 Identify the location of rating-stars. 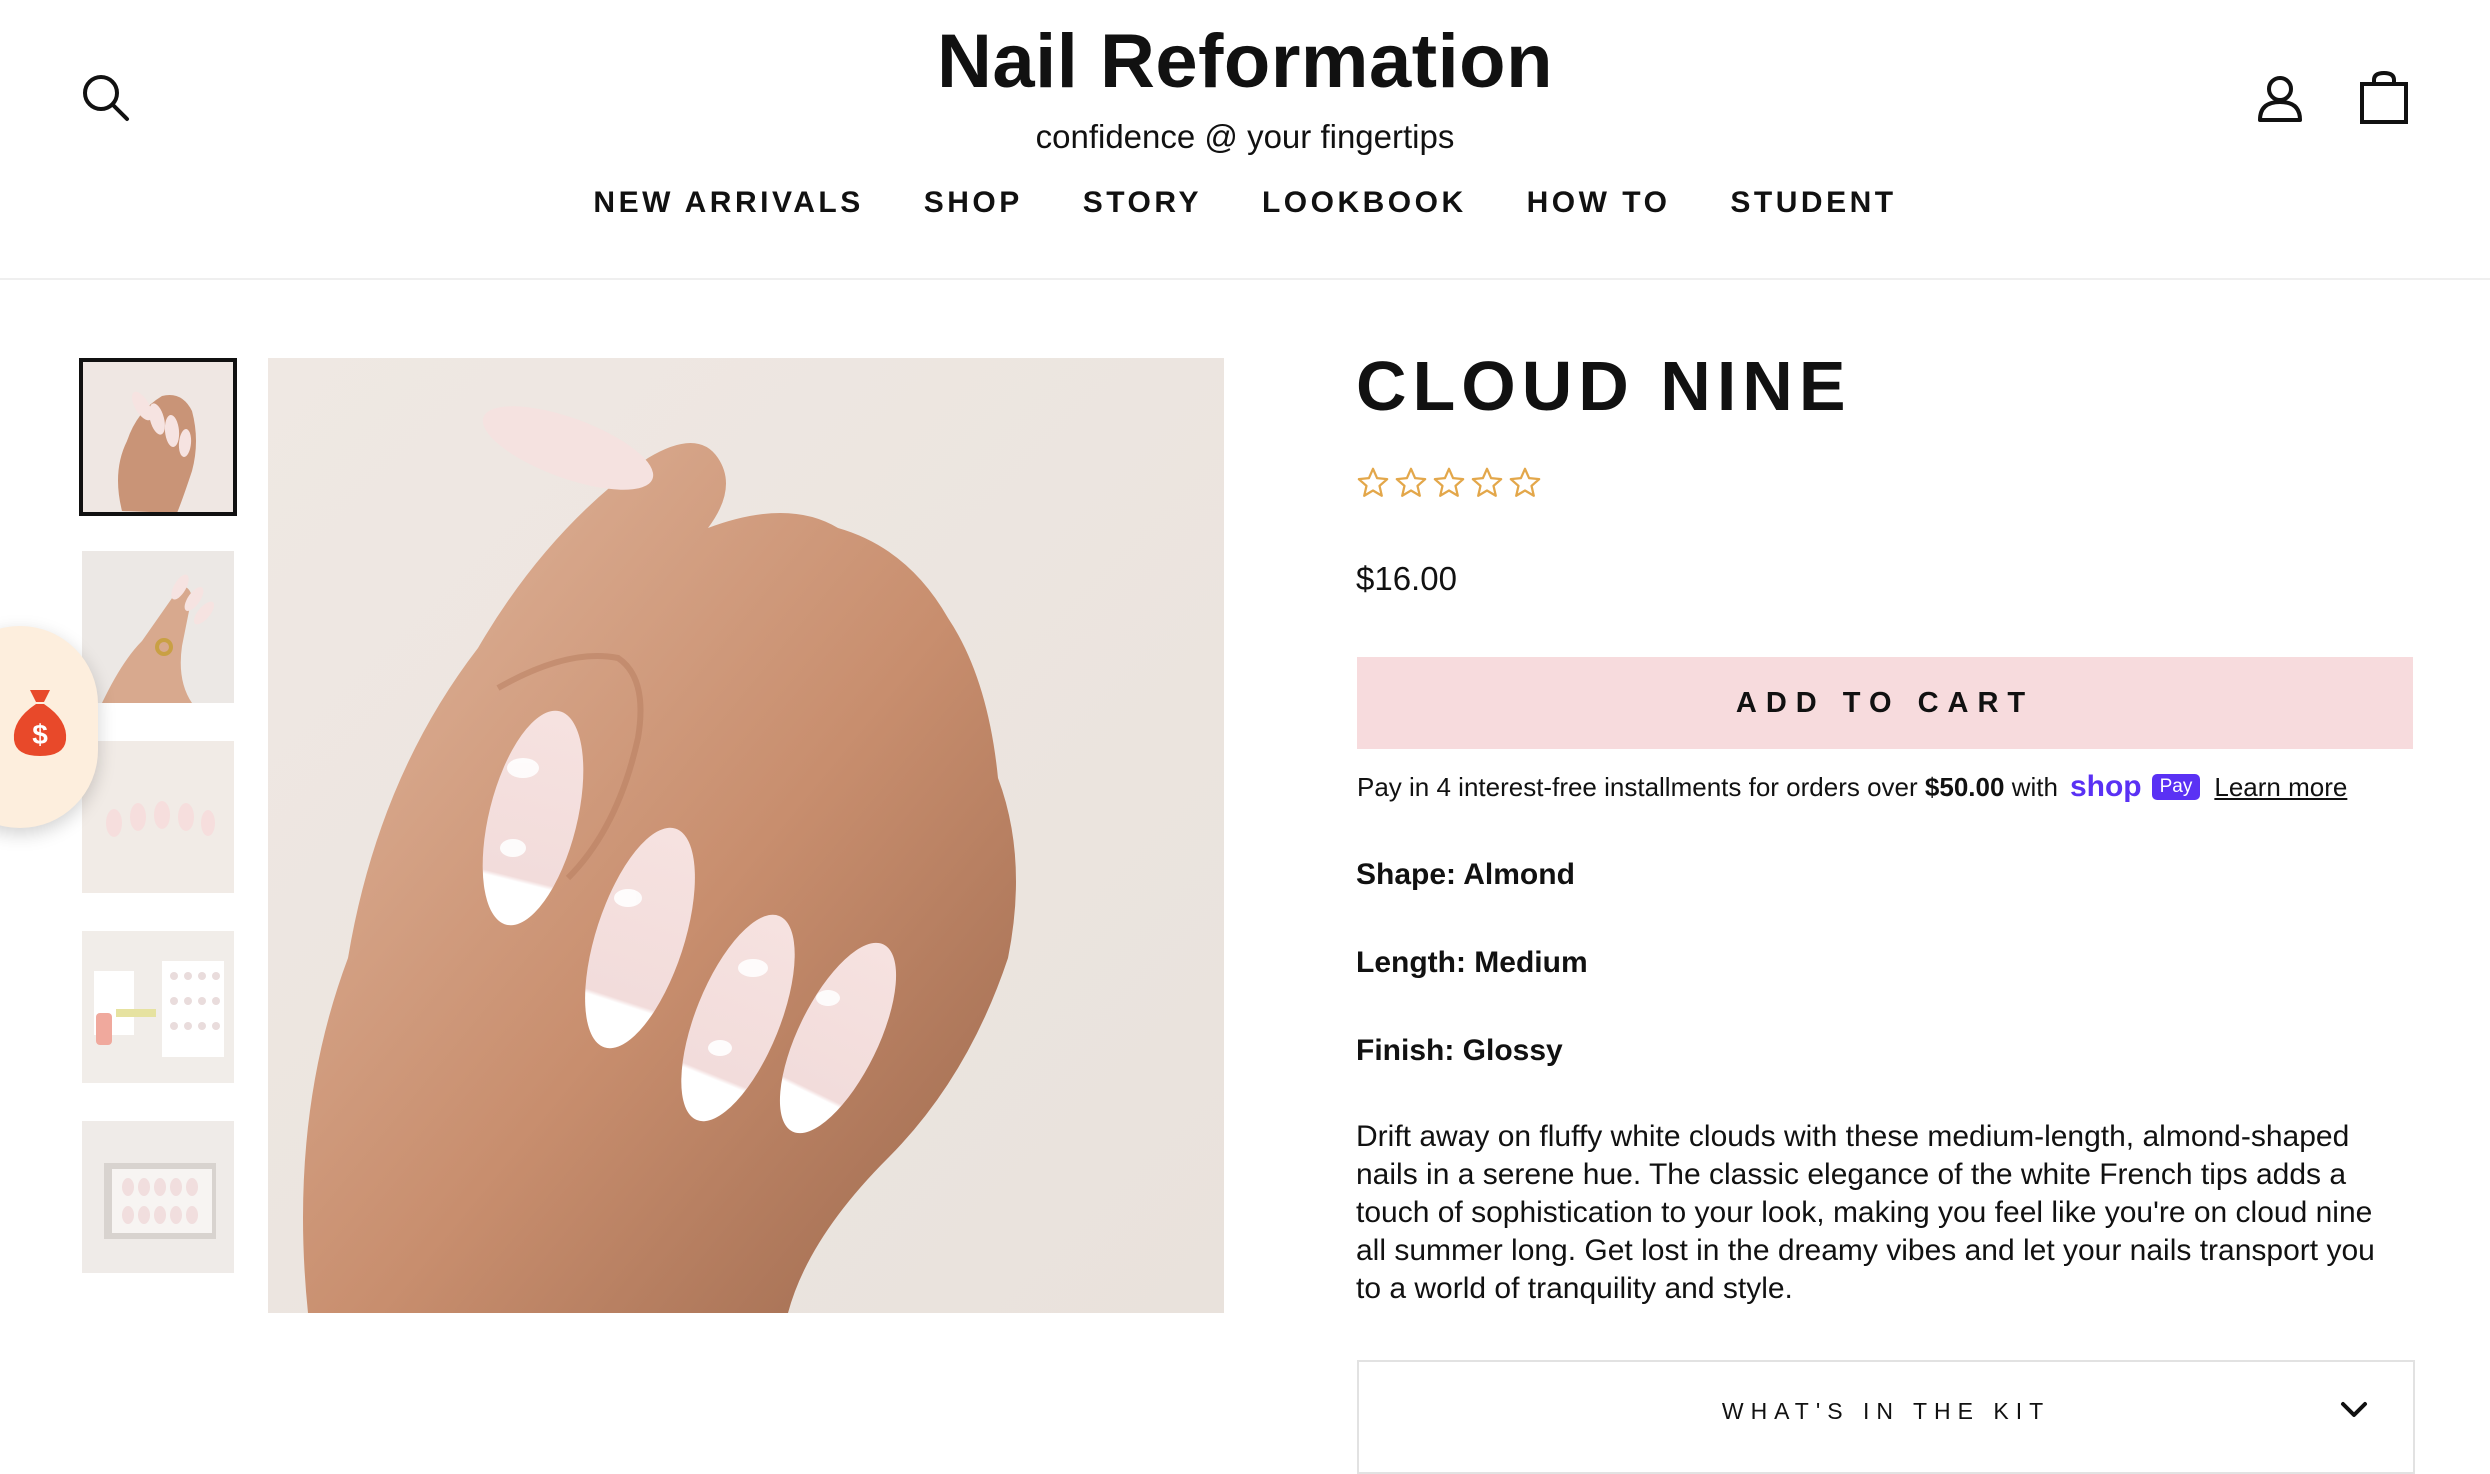
(1449, 483).